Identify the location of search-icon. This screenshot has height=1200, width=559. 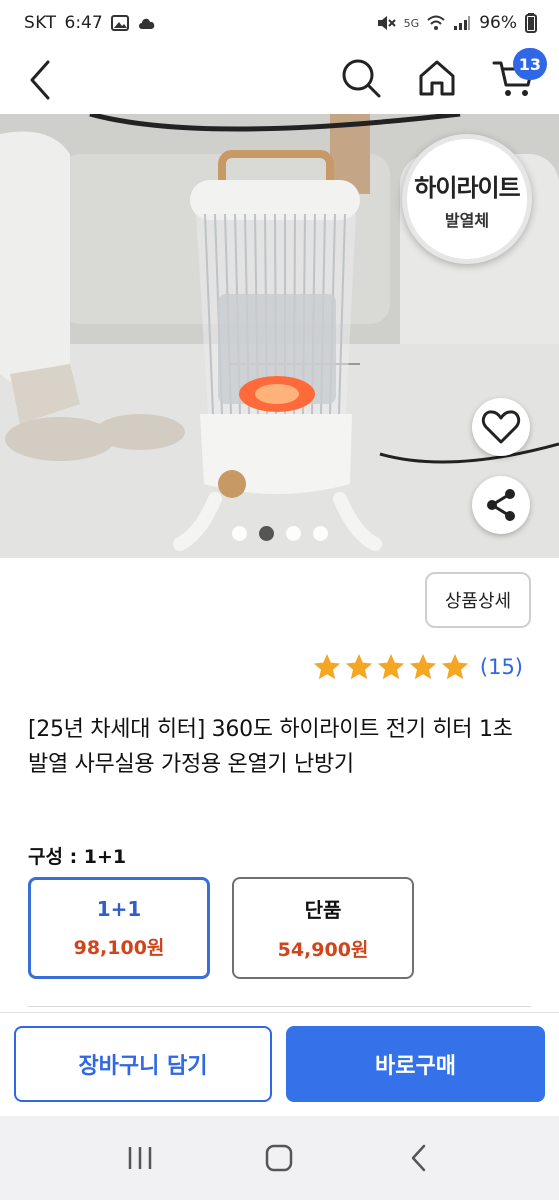
(361, 78).